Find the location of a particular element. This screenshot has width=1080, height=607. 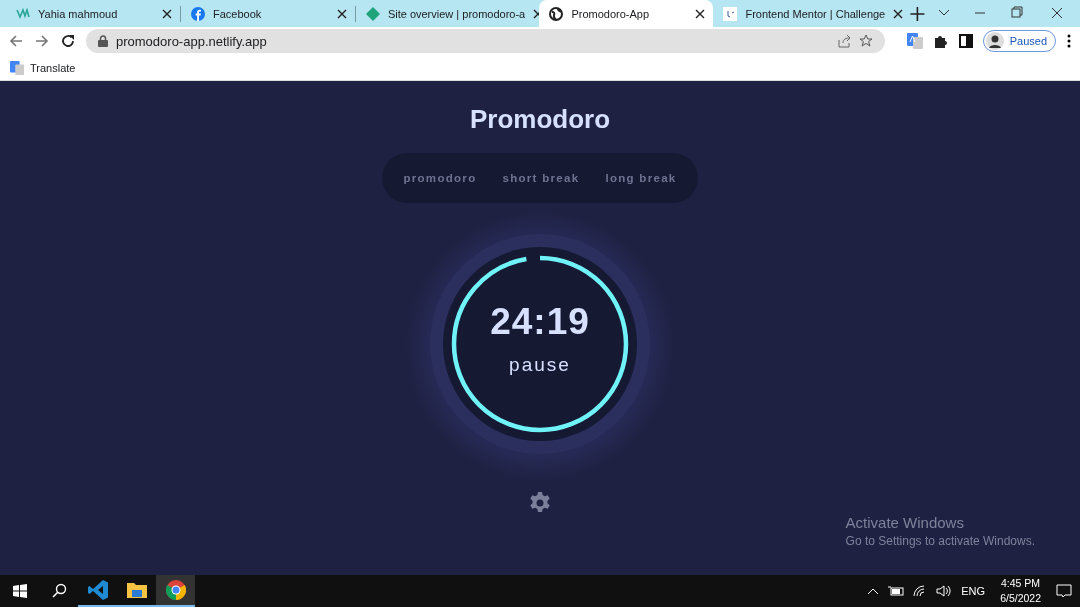

browser-tab: Facebook is located at coordinates (267, 13).